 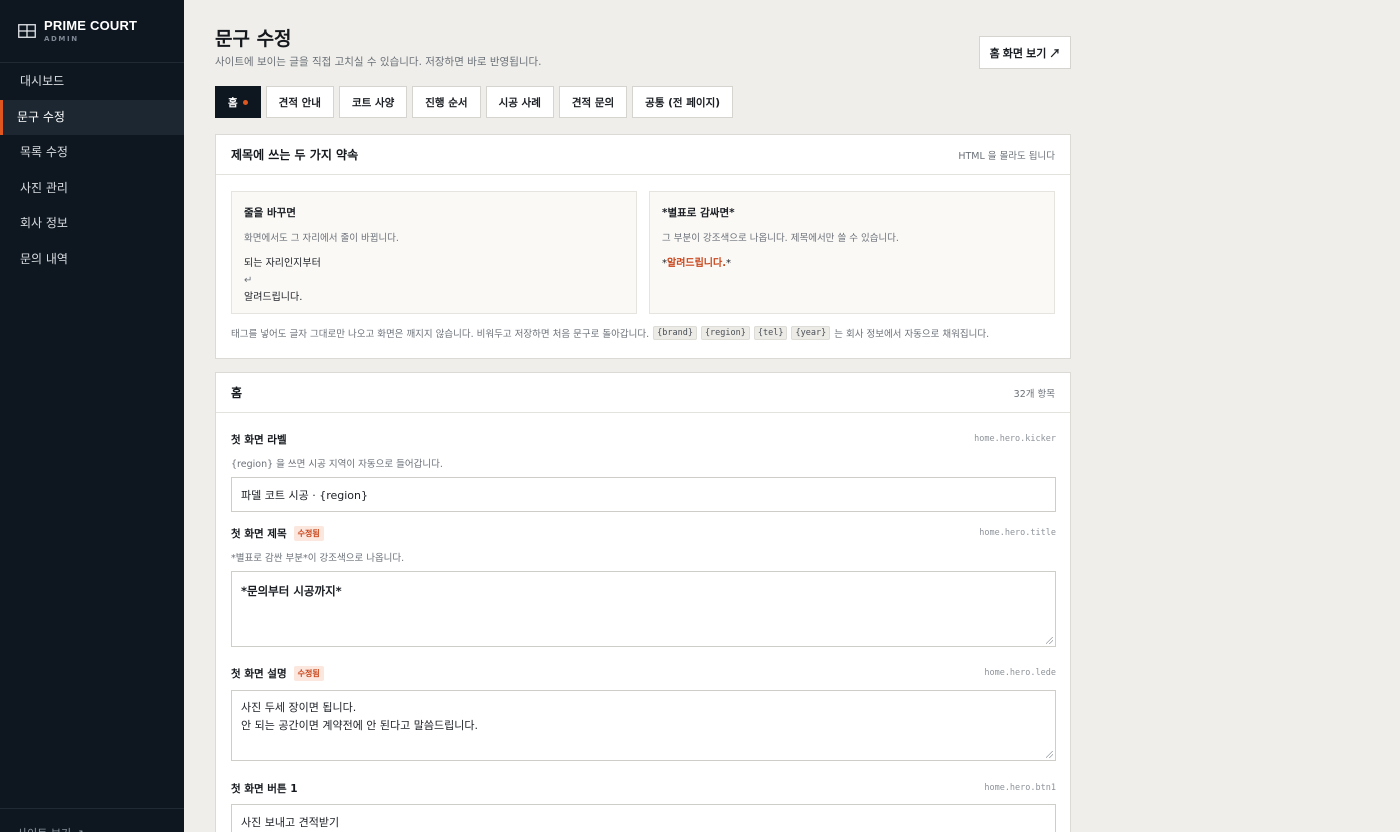 What do you see at coordinates (259, 440) in the screenshot?
I see `field-label: 첫 화면 라벨` at bounding box center [259, 440].